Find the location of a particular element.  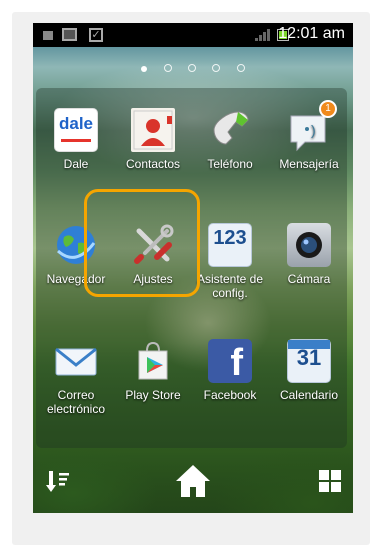

camera-icon is located at coordinates (309, 245).